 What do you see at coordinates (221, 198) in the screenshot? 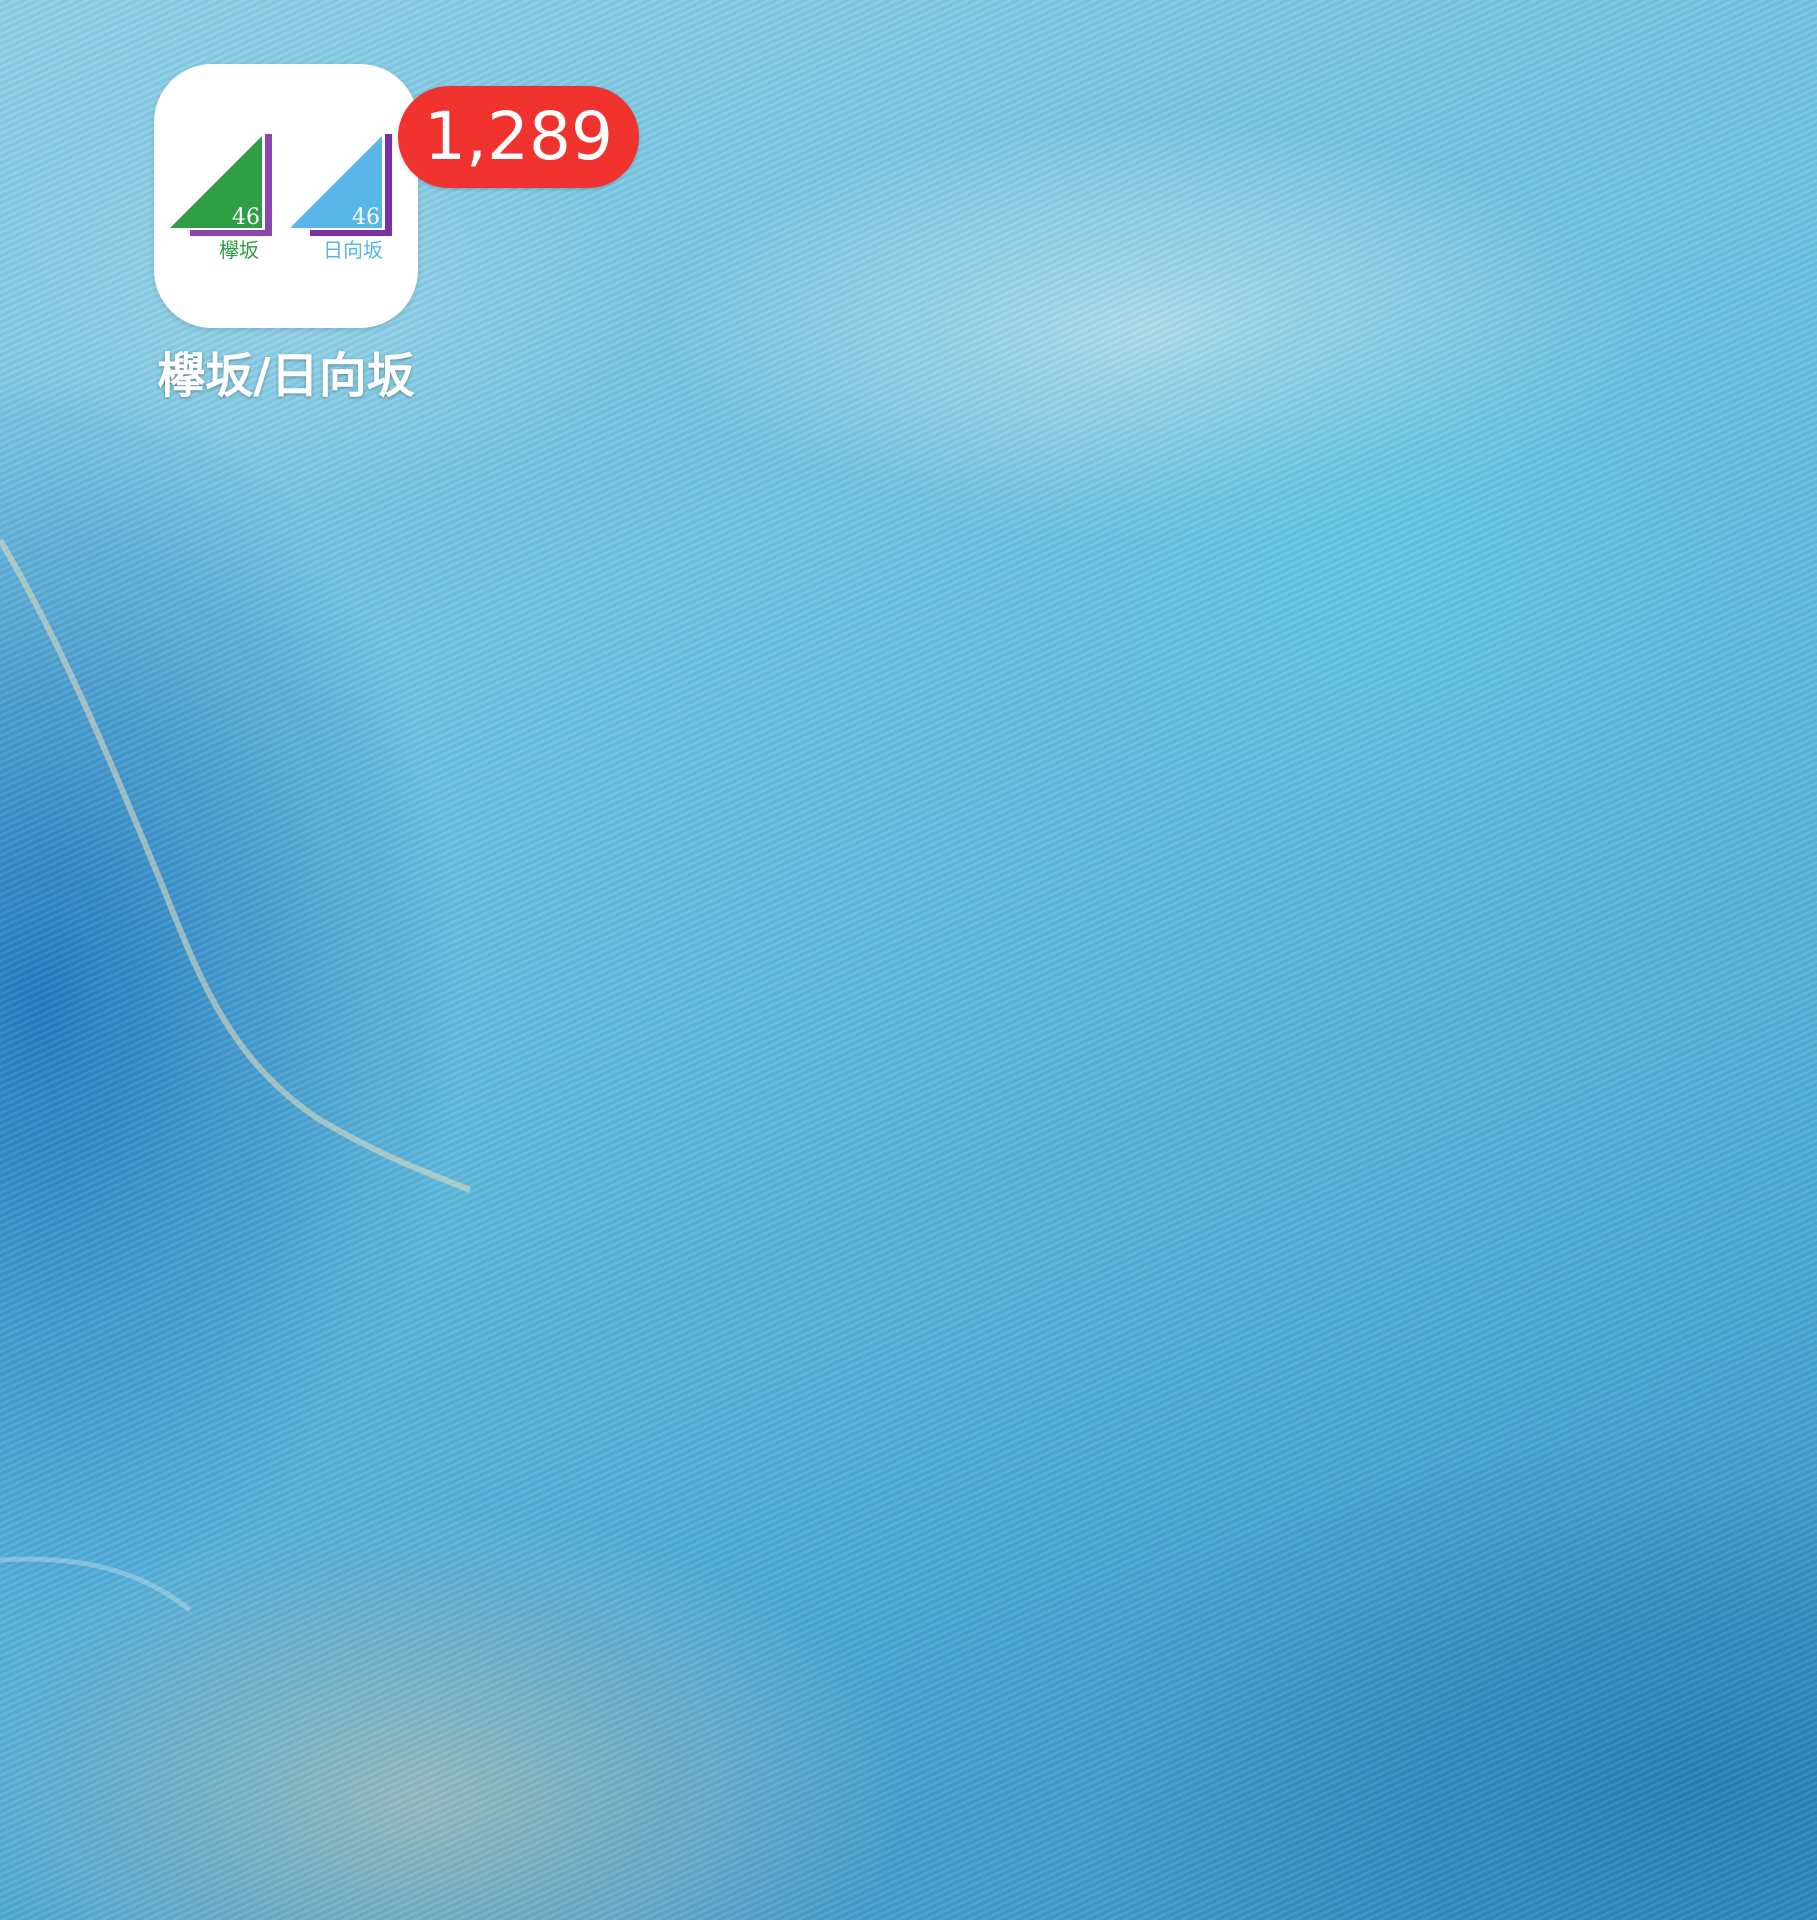
I see `keyakizaka-logo: 46 欅坂` at bounding box center [221, 198].